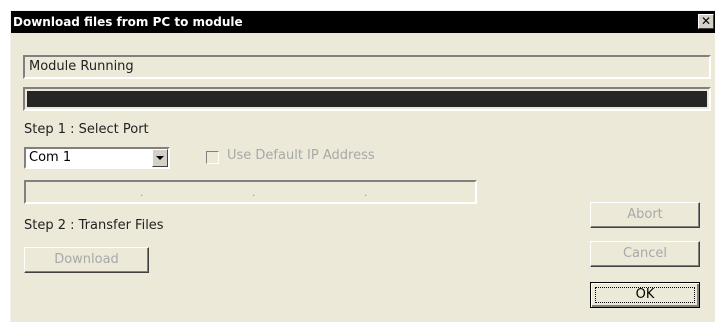 The height and width of the screenshot is (322, 715). Describe the element at coordinates (645, 254) in the screenshot. I see `cancel-button: Cancel` at that location.